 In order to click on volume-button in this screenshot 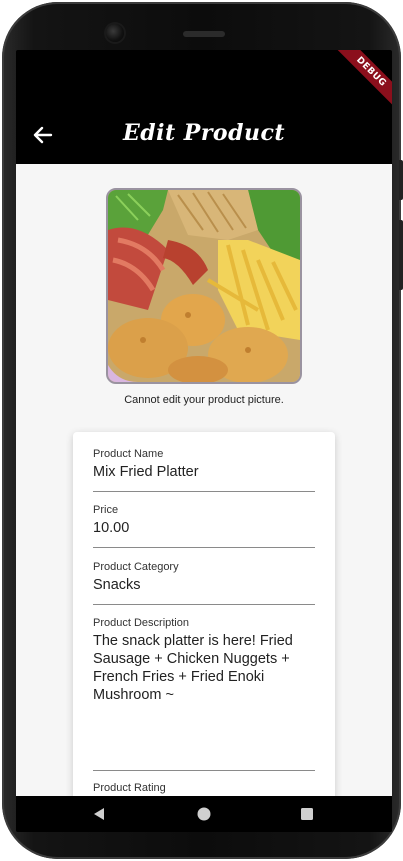, I will do `click(401, 180)`.